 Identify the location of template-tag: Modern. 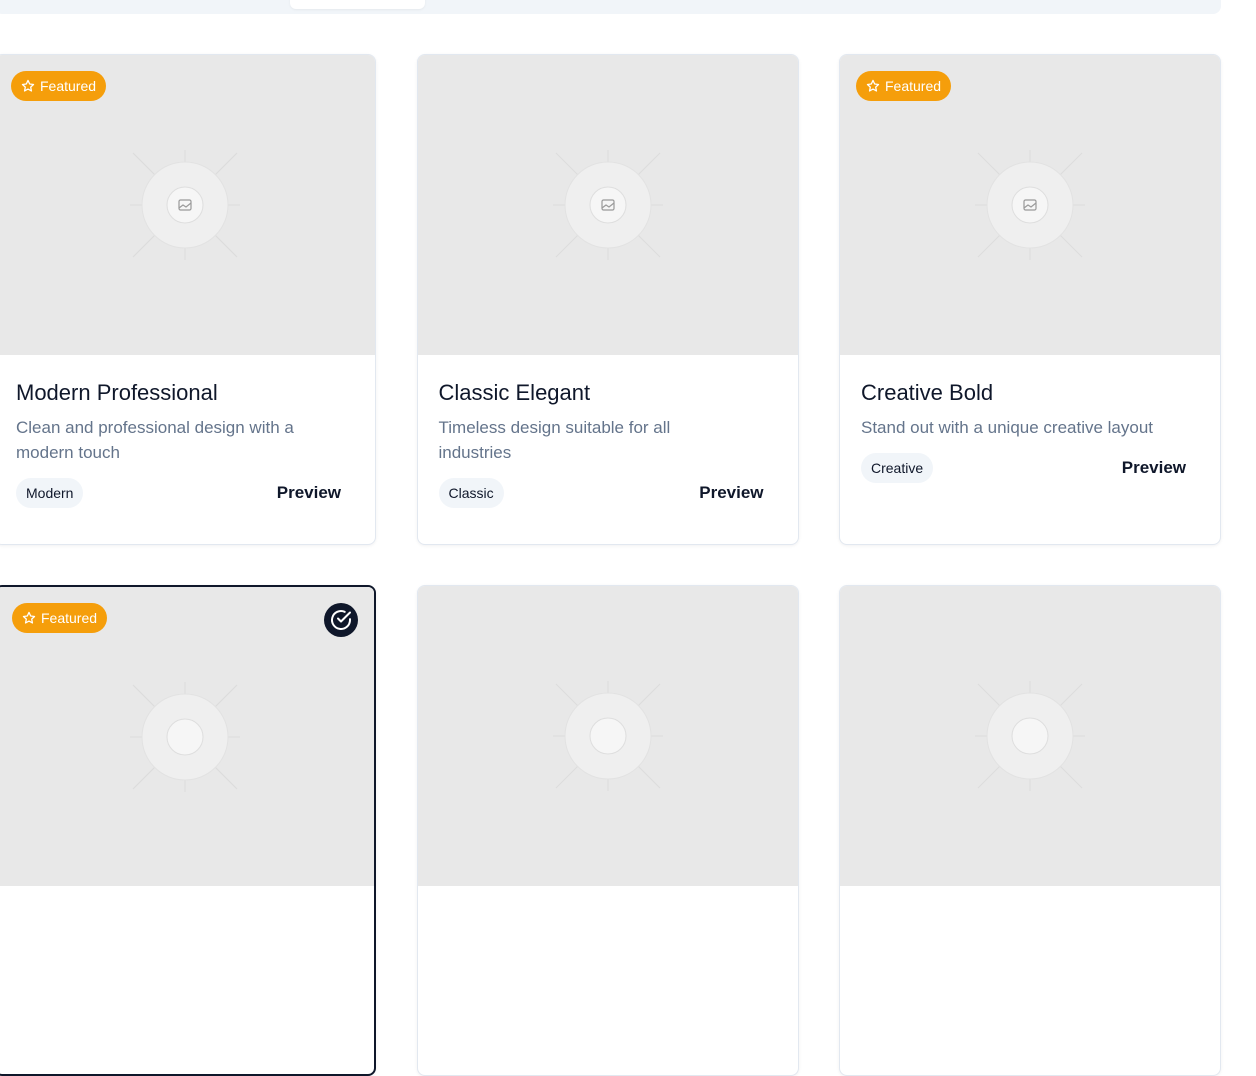
(50, 493).